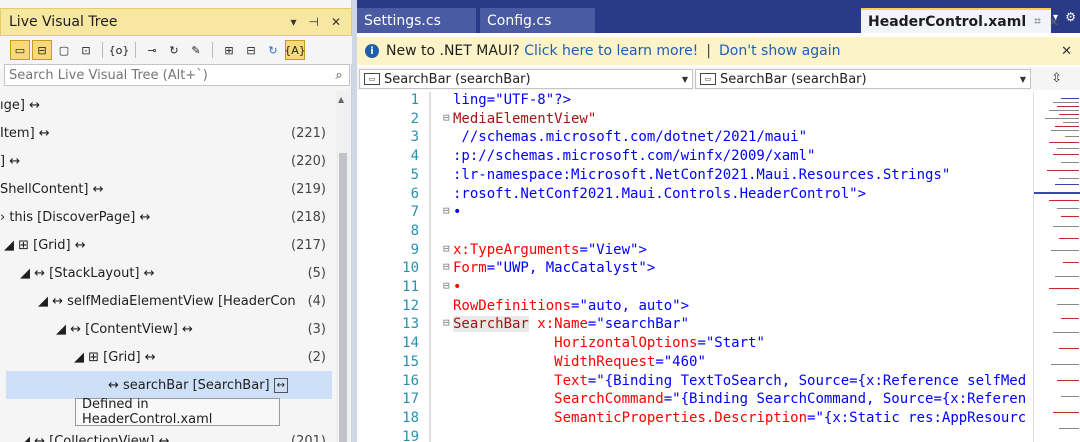 This screenshot has height=442, width=1080. I want to click on expand-all-icon: ⊞, so click(229, 50).